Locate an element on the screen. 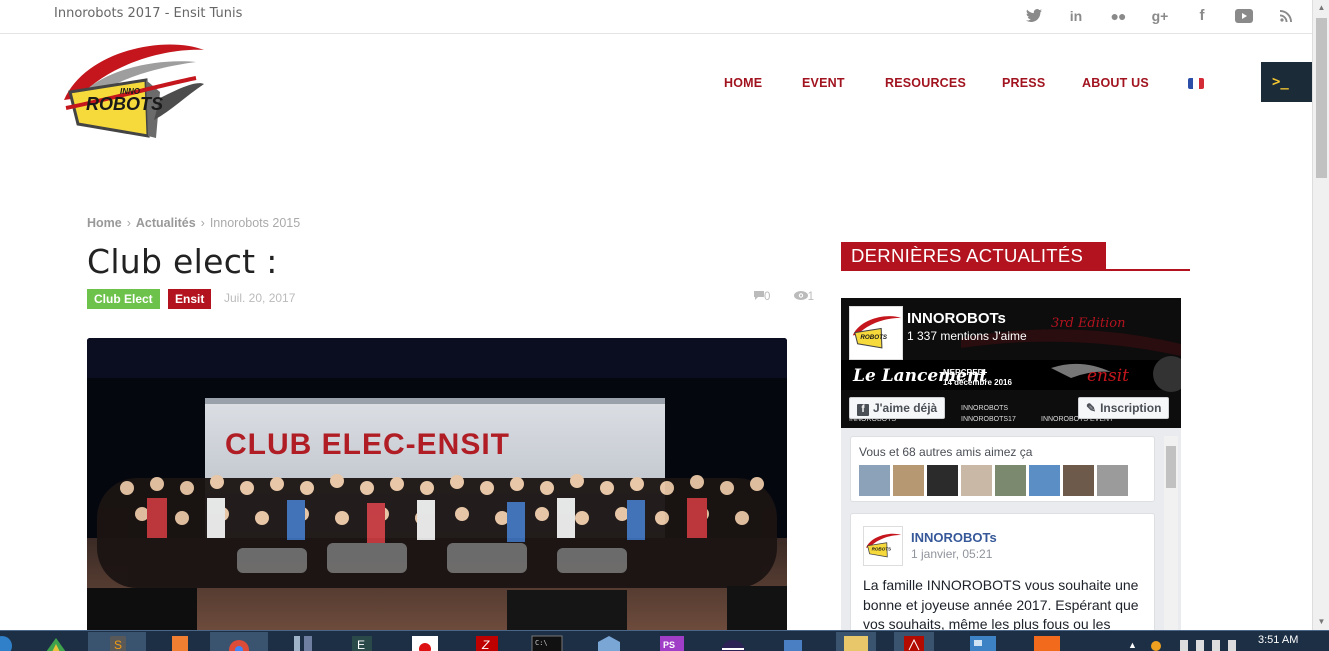 Image resolution: width=1329 pixels, height=651 pixels. svg-text: S is located at coordinates (118, 644).